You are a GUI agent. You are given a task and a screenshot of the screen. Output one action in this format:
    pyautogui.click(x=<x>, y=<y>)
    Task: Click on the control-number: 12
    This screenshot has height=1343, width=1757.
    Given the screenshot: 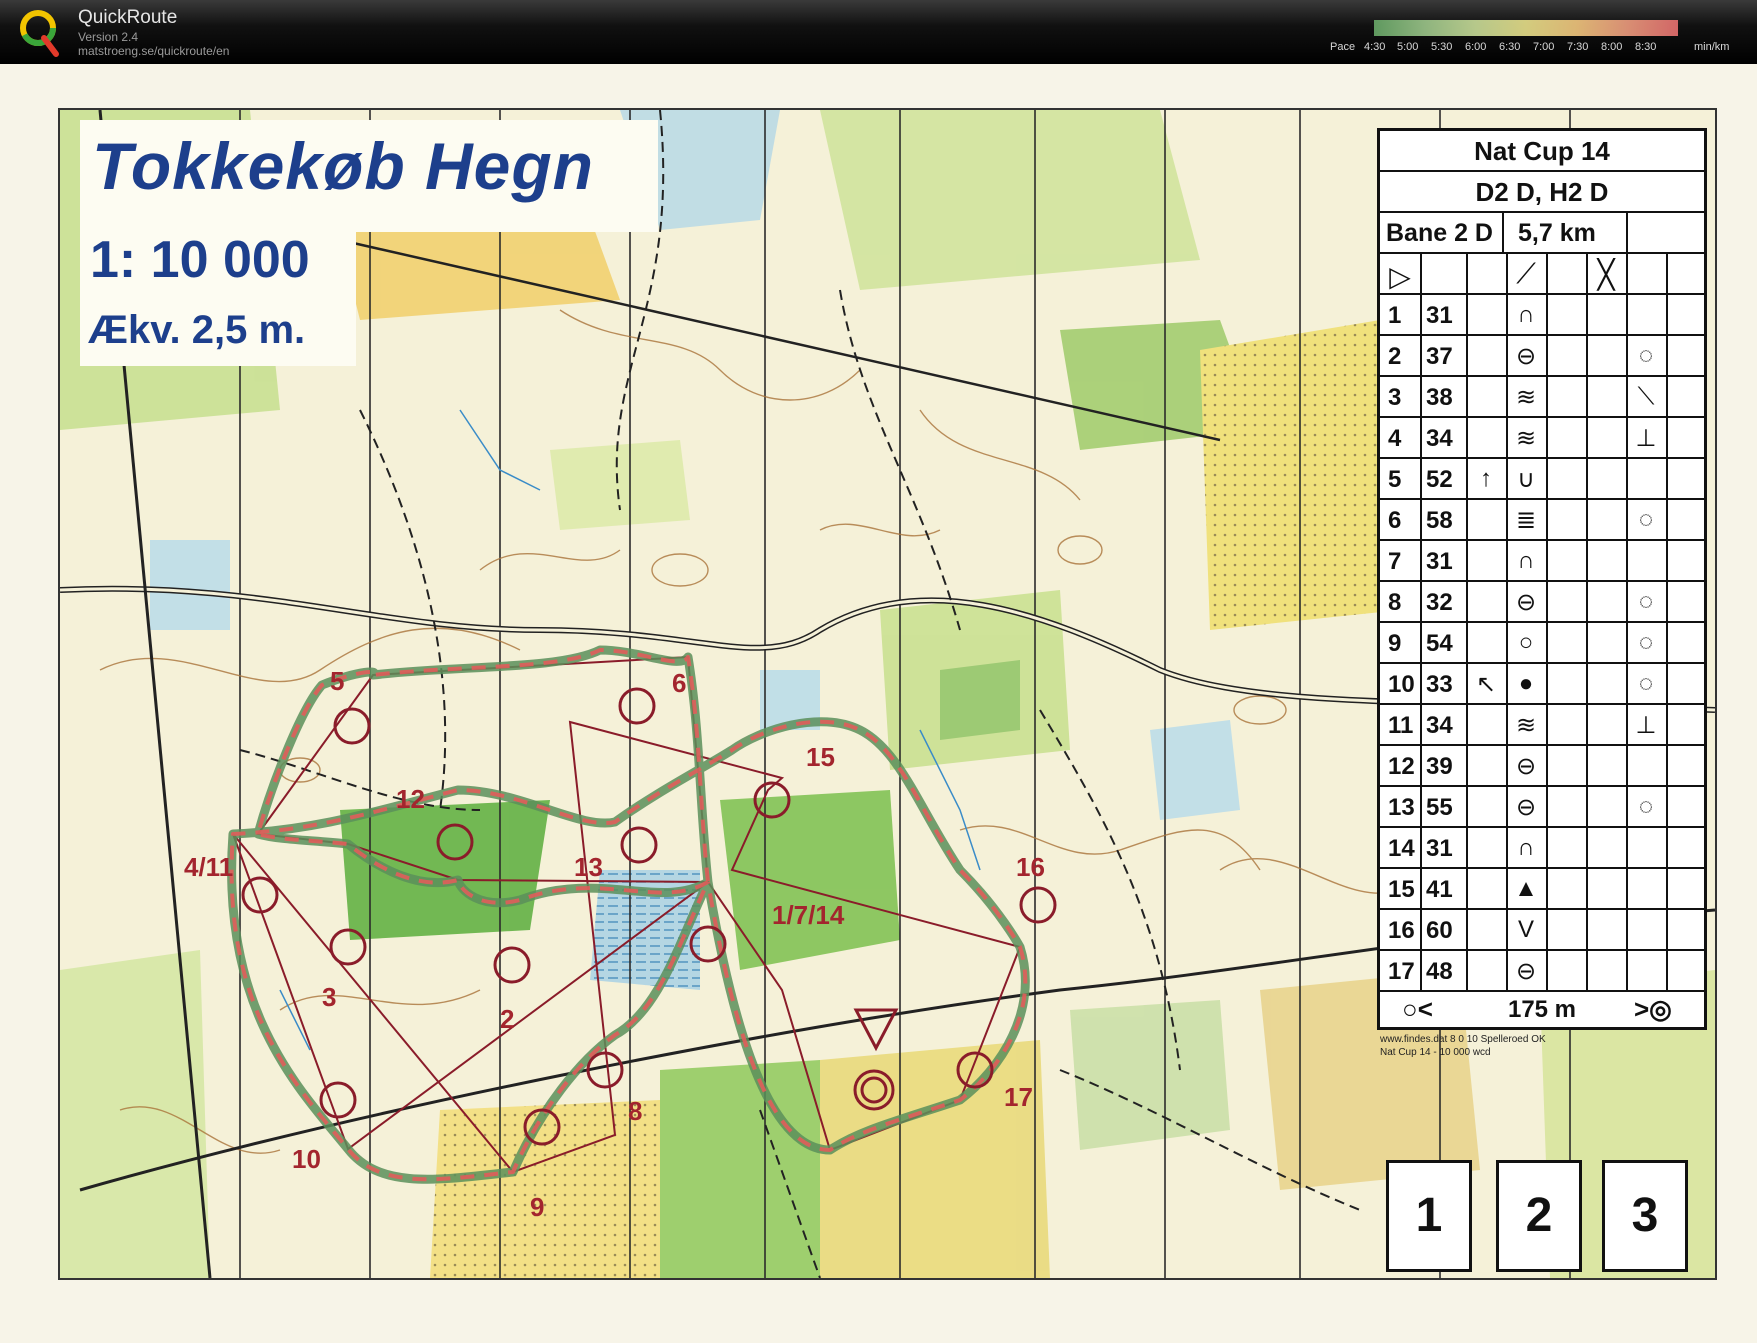 What is the action you would take?
    pyautogui.click(x=1401, y=766)
    